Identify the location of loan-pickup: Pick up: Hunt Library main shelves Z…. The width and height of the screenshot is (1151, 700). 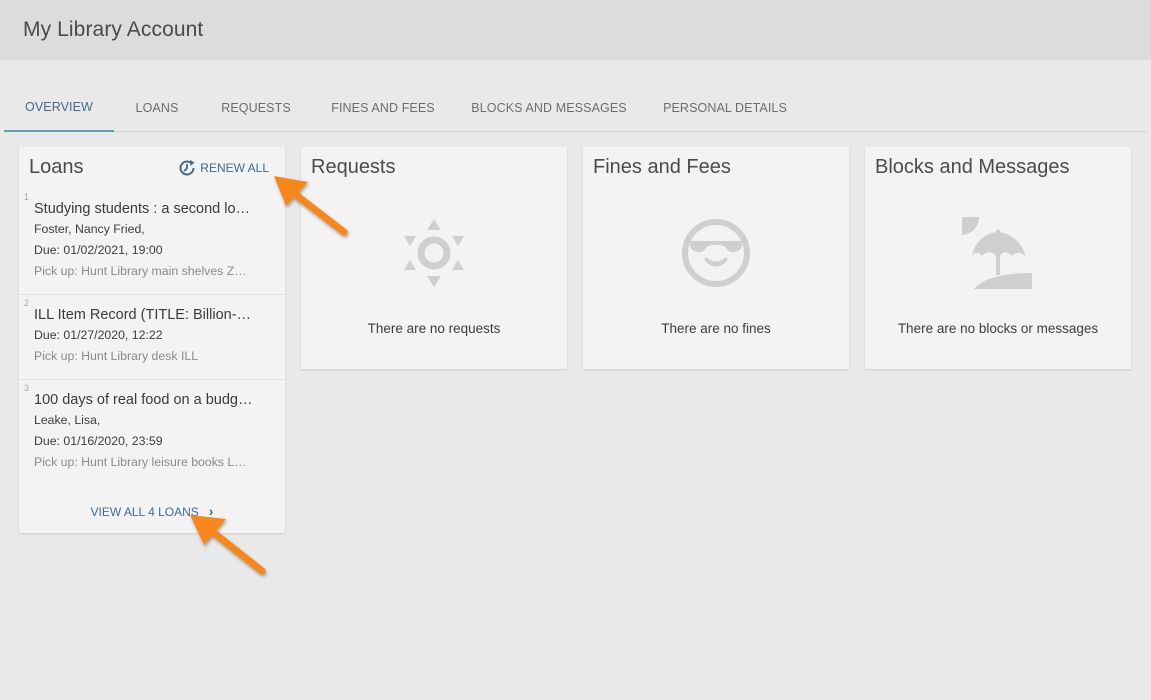
(140, 271).